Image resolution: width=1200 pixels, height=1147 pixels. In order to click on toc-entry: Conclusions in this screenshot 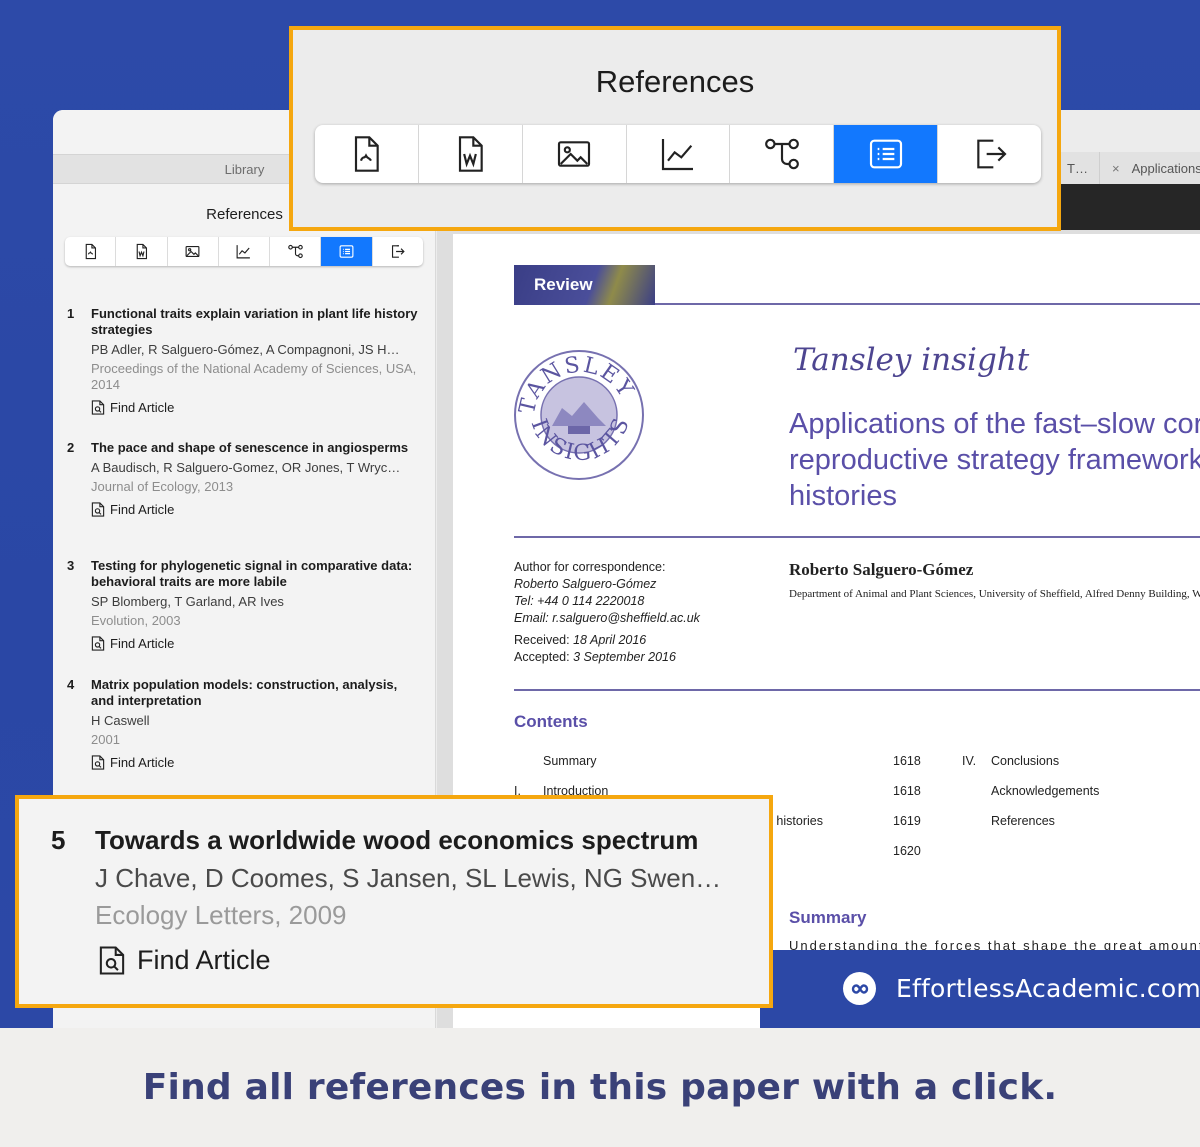, I will do `click(1025, 761)`.